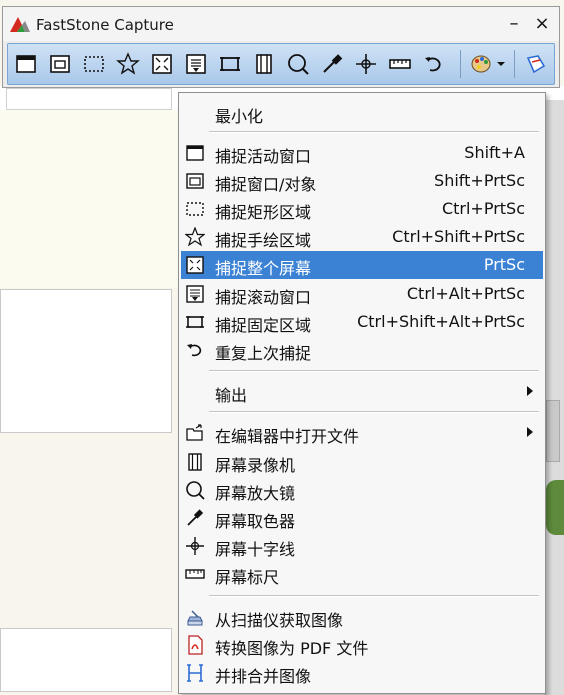 Image resolution: width=564 pixels, height=695 pixels. Describe the element at coordinates (504, 264) in the screenshot. I see `menu-item-shortcut: PrtSc` at that location.